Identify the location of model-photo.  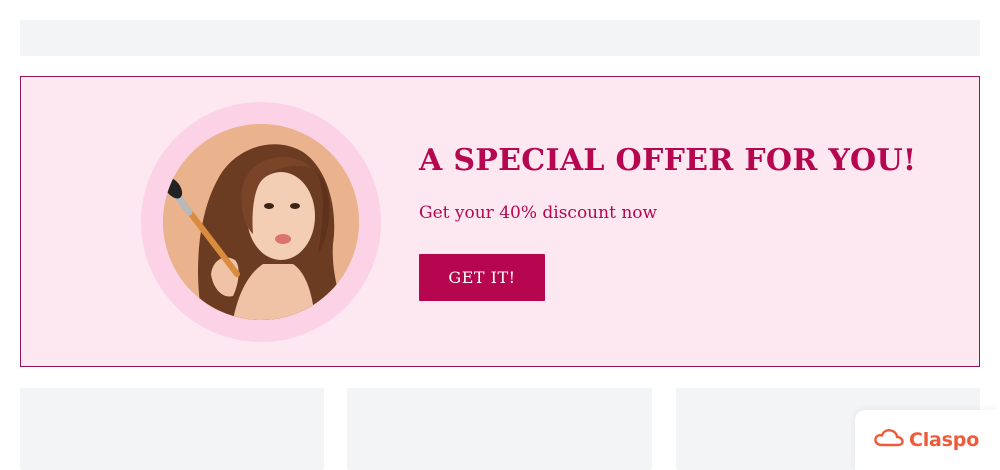
(261, 222).